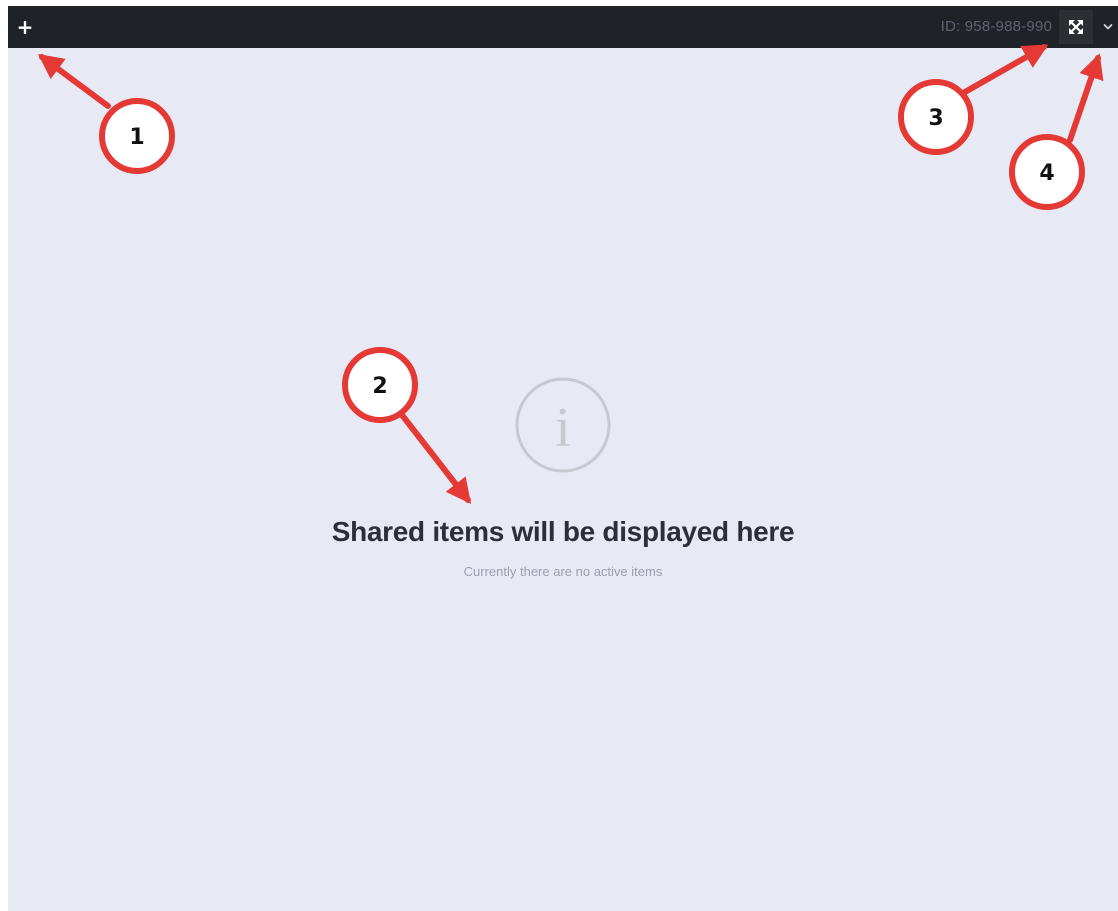 The width and height of the screenshot is (1118, 911). I want to click on info-icon-glyph: i, so click(563, 428).